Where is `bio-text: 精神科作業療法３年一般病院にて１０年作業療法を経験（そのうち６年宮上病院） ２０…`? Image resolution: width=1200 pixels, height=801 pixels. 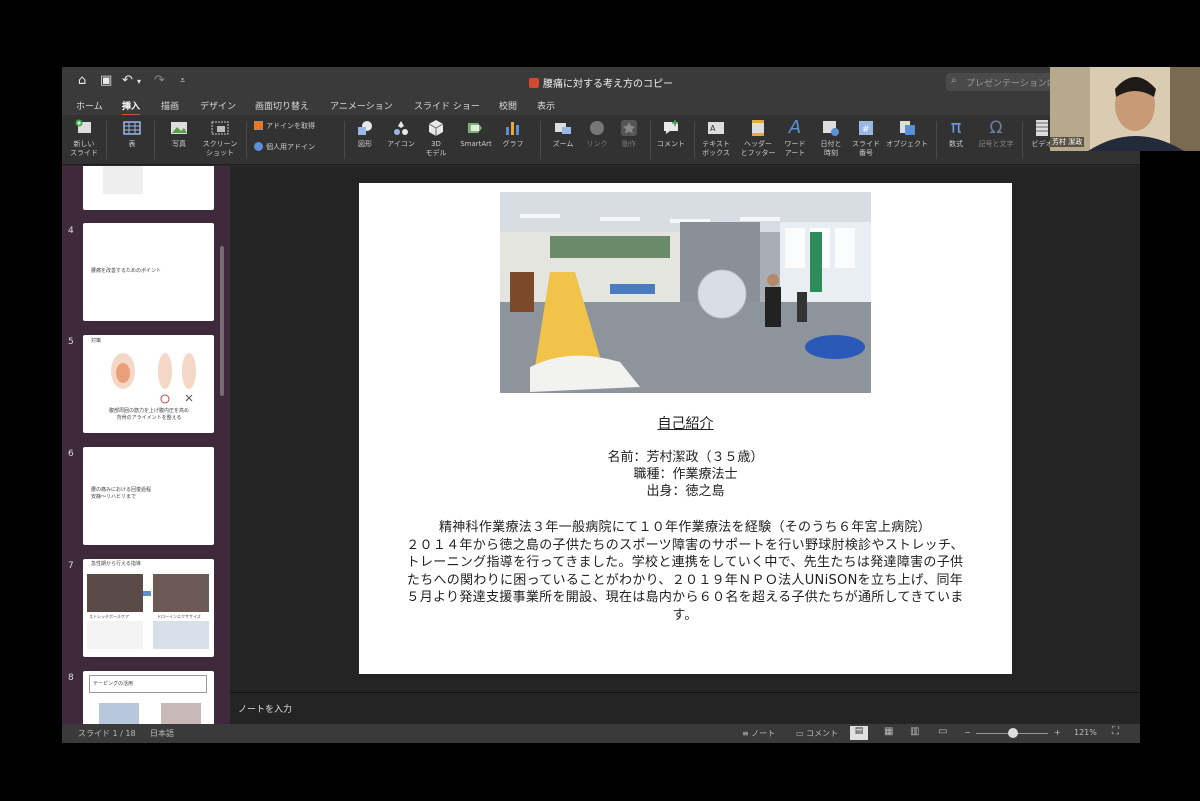
bio-text: 精神科作業療法３年一般病院にて１０年作業療法を経験（そのうち６年宮上病院） ２０… is located at coordinates (685, 571).